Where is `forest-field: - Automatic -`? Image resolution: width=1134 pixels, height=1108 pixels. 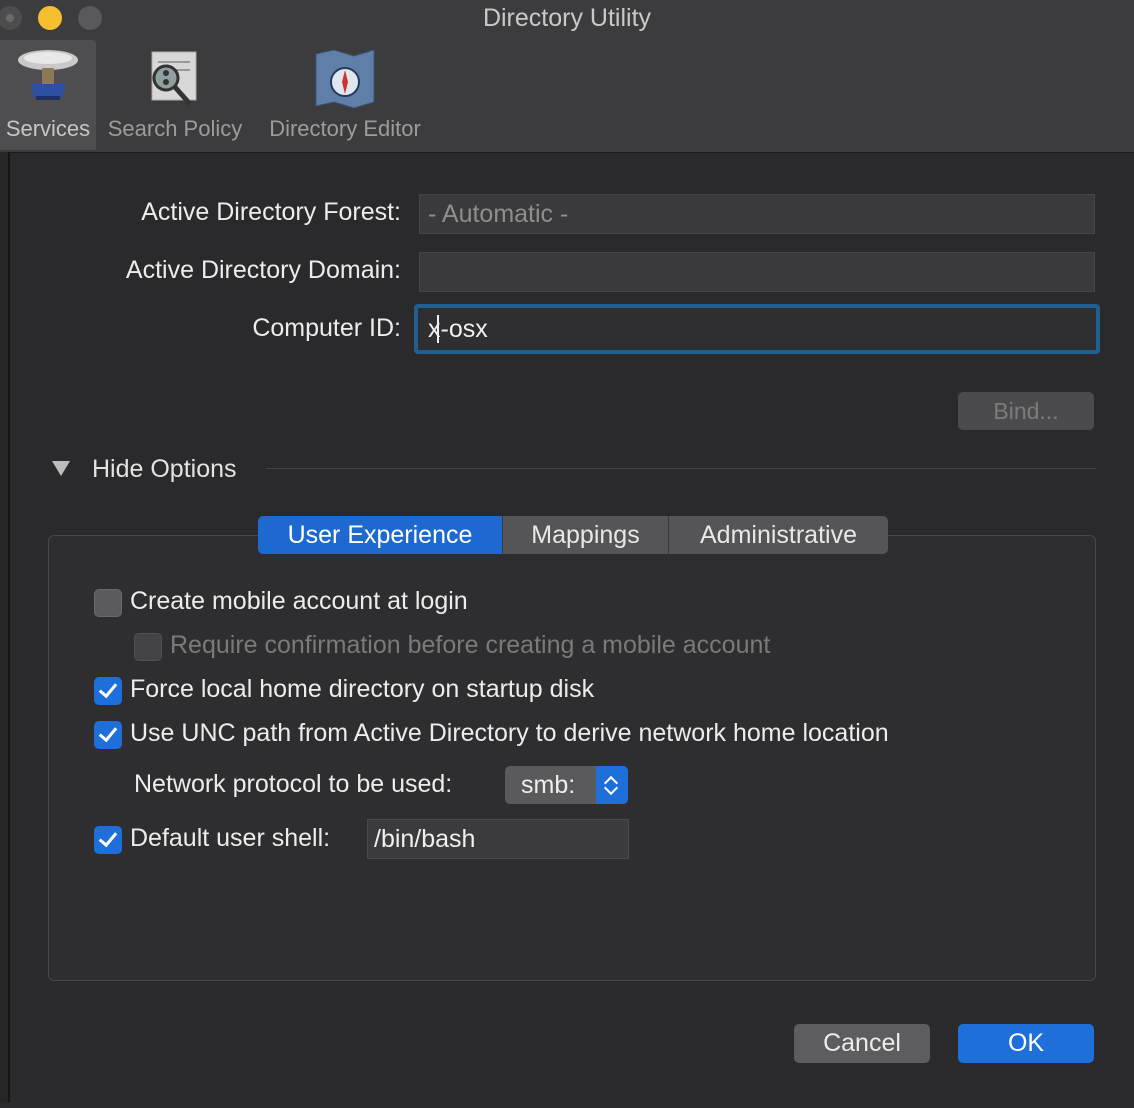
forest-field: - Automatic - is located at coordinates (757, 214).